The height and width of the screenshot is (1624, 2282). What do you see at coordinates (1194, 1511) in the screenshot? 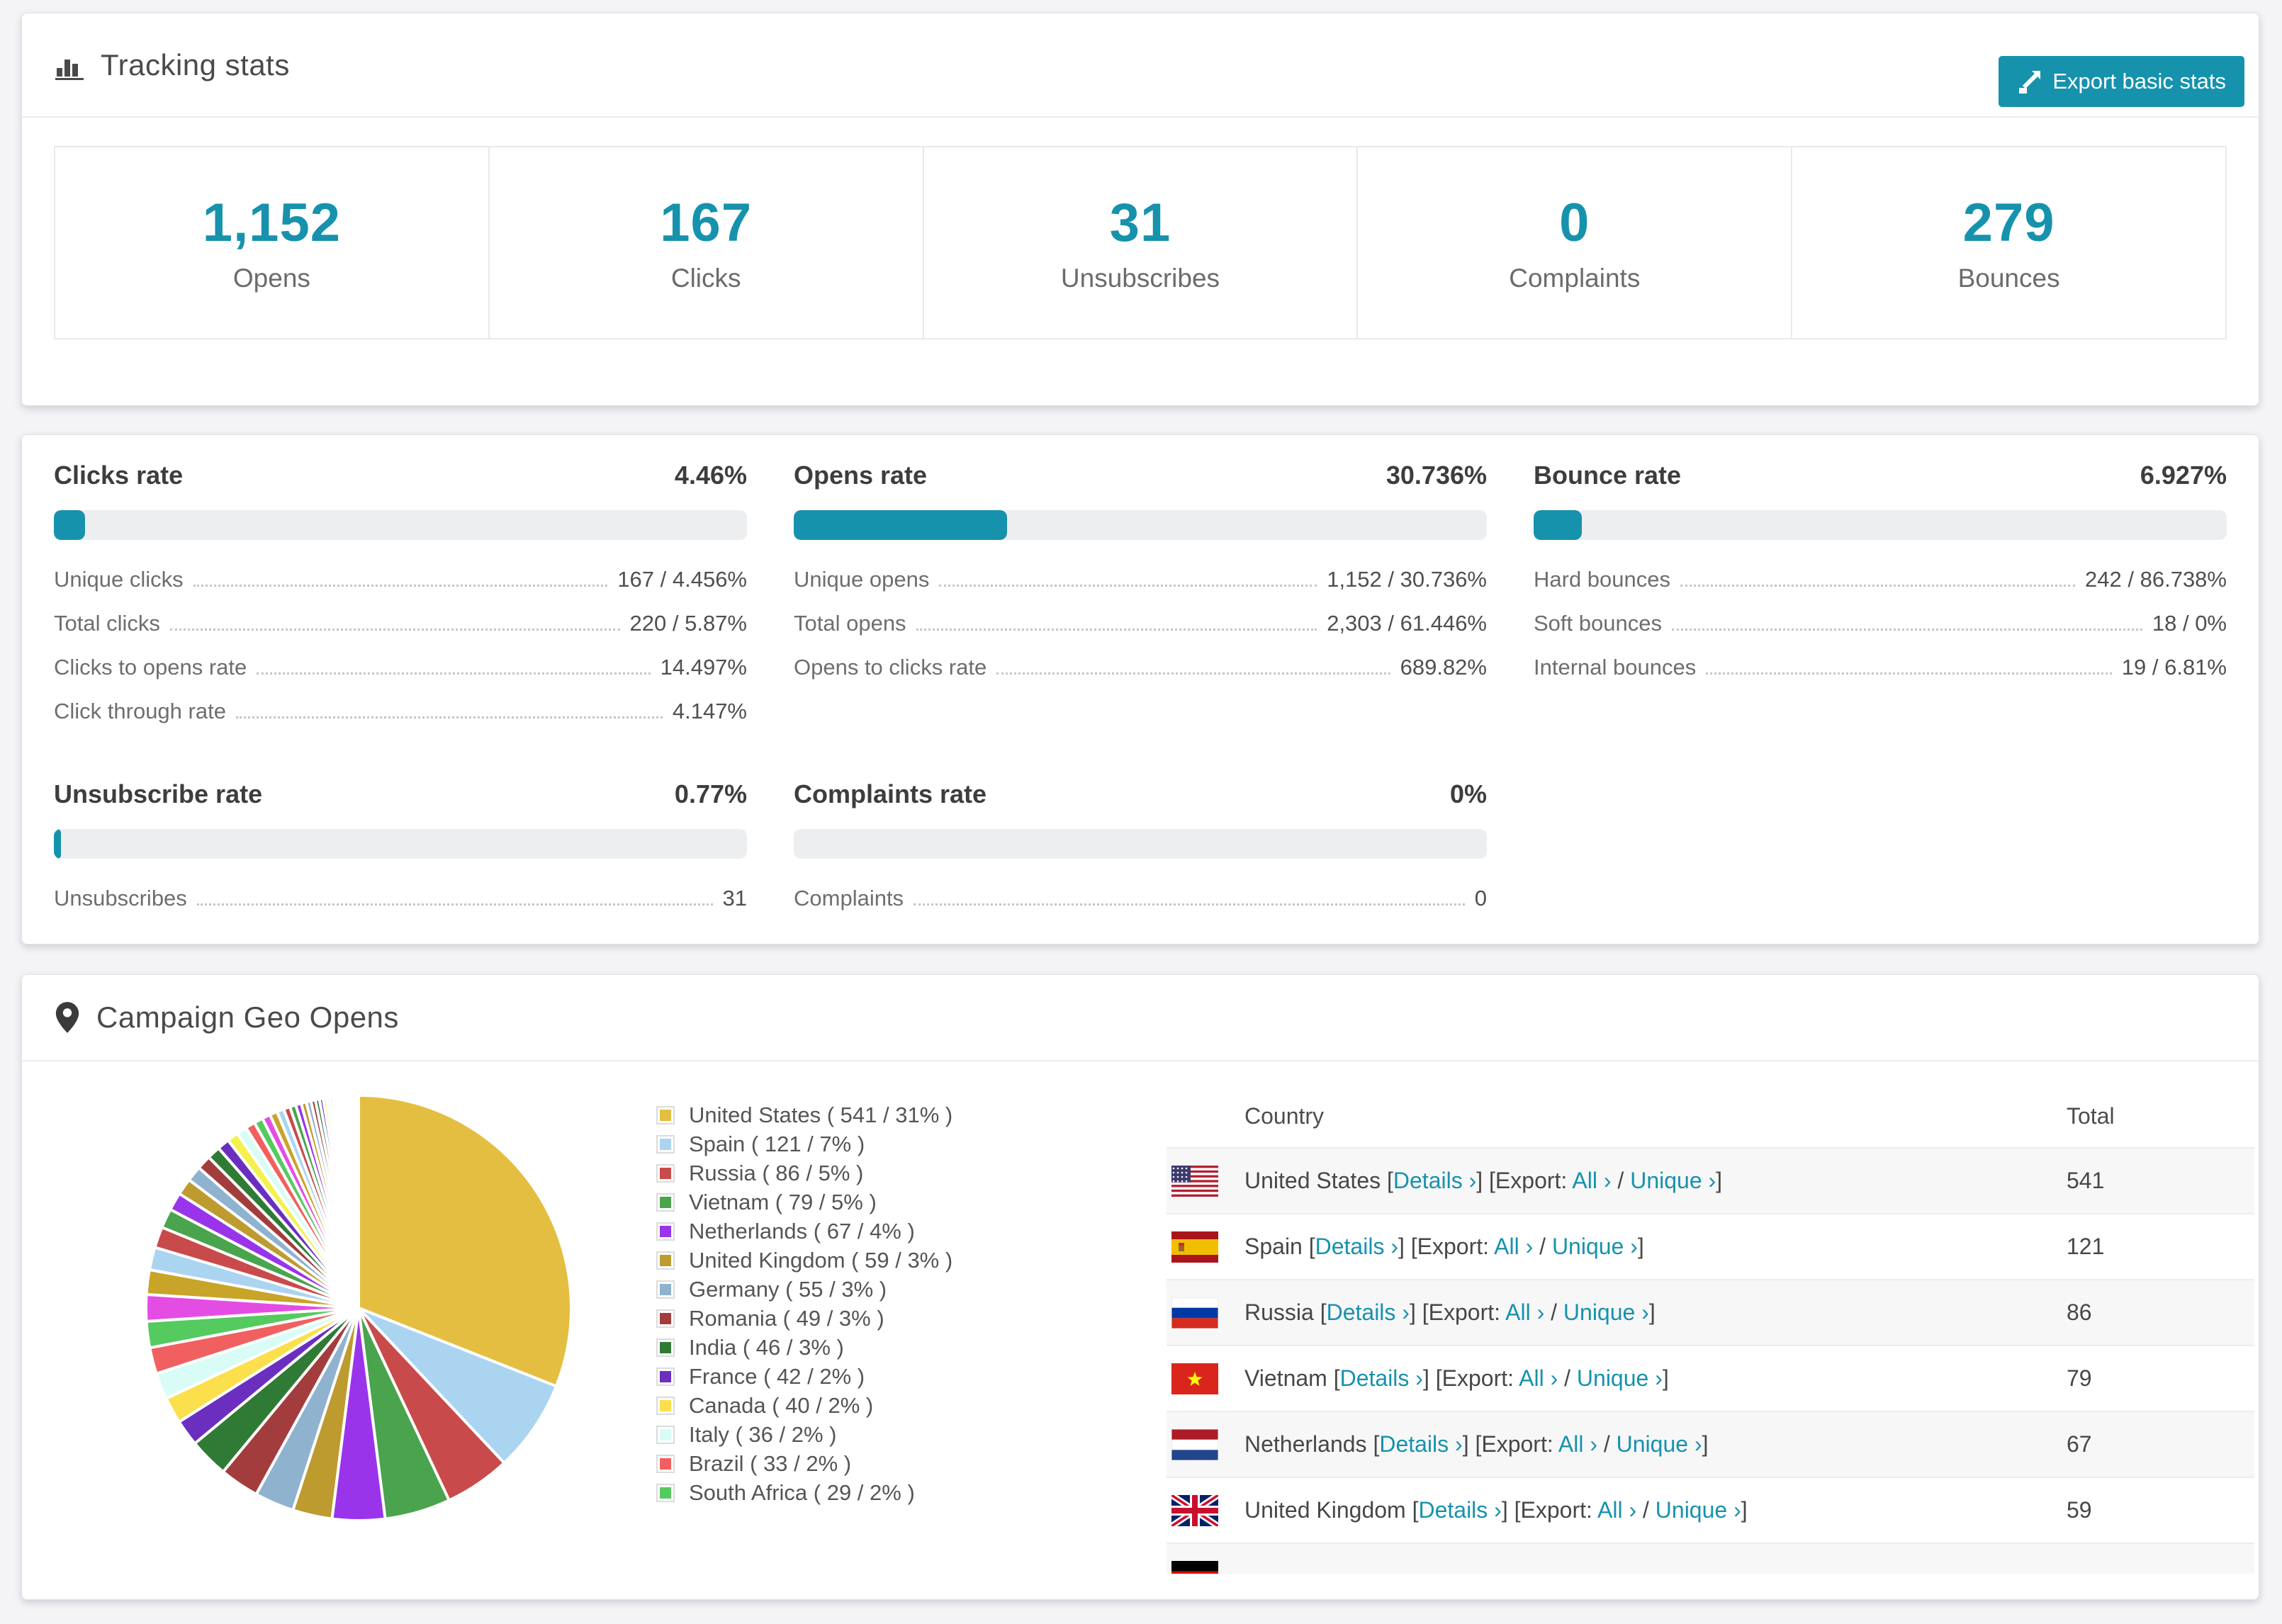
I see `gb-flag-icon` at bounding box center [1194, 1511].